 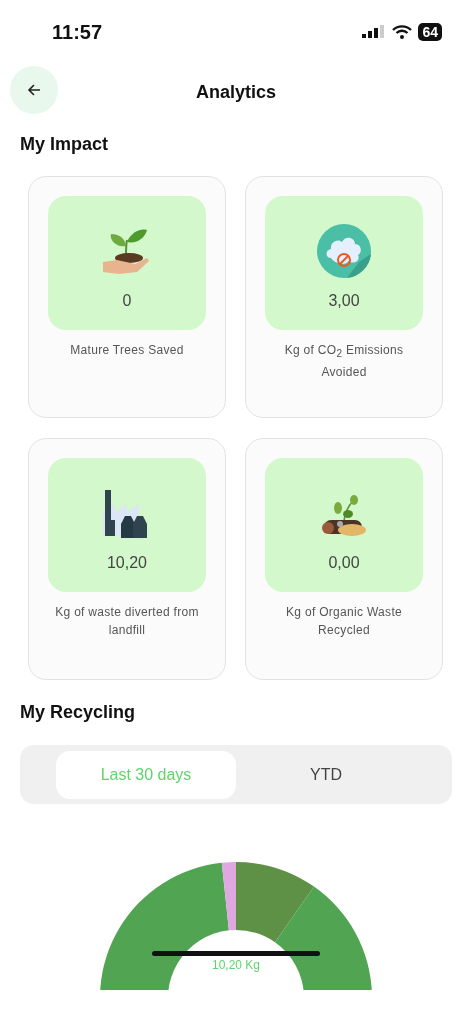 What do you see at coordinates (65, 144) in the screenshot?
I see `section-title: My Impact` at bounding box center [65, 144].